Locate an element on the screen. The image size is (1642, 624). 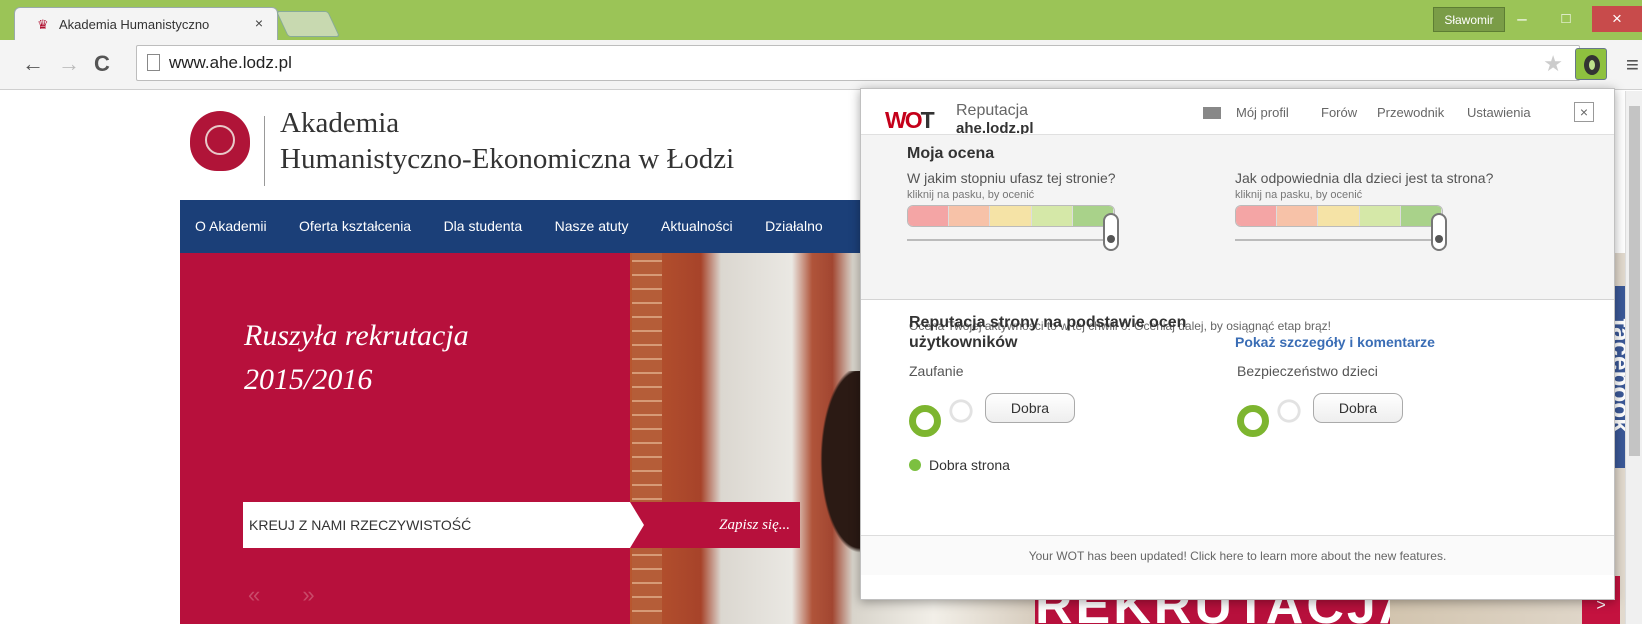
eagle-emblem-icon is located at coordinates (220, 140).